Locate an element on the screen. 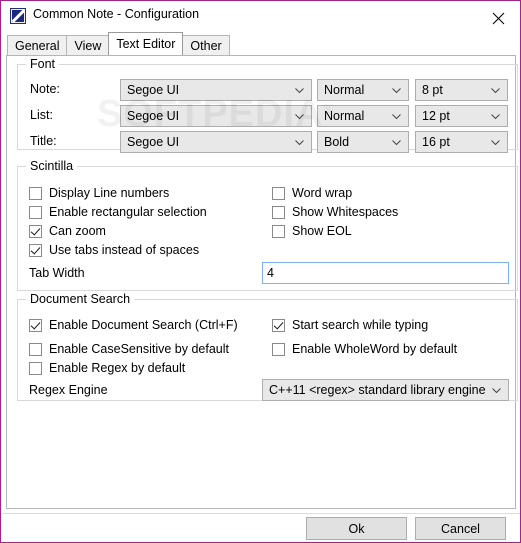 This screenshot has width=521, height=543. close-button is located at coordinates (498, 17).